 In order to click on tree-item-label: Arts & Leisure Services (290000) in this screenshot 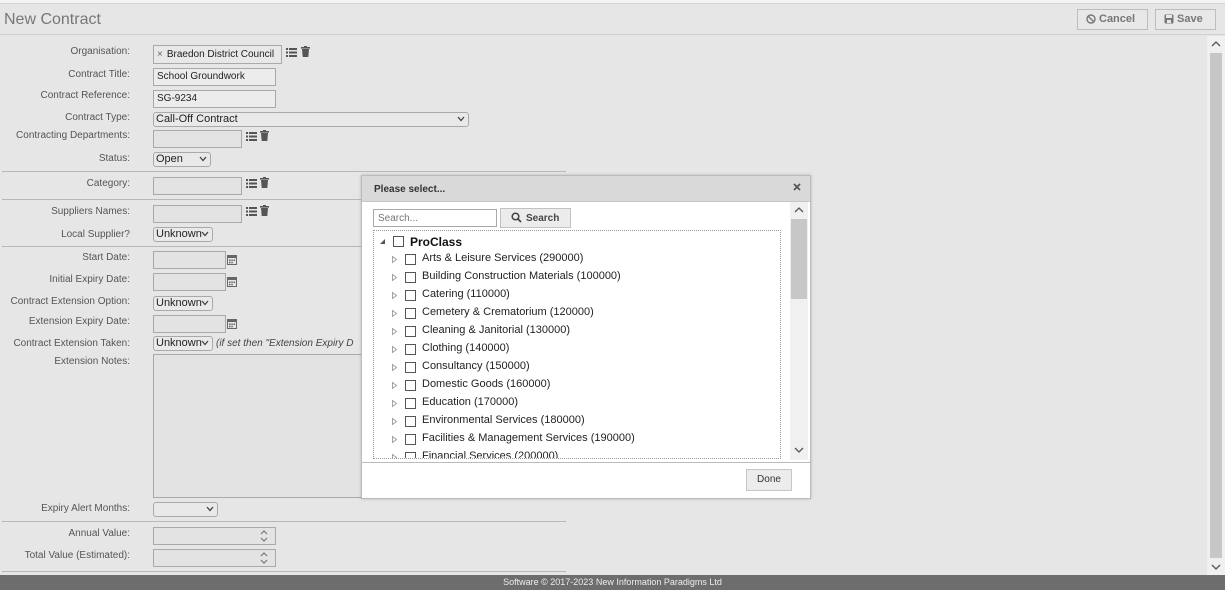, I will do `click(503, 258)`.